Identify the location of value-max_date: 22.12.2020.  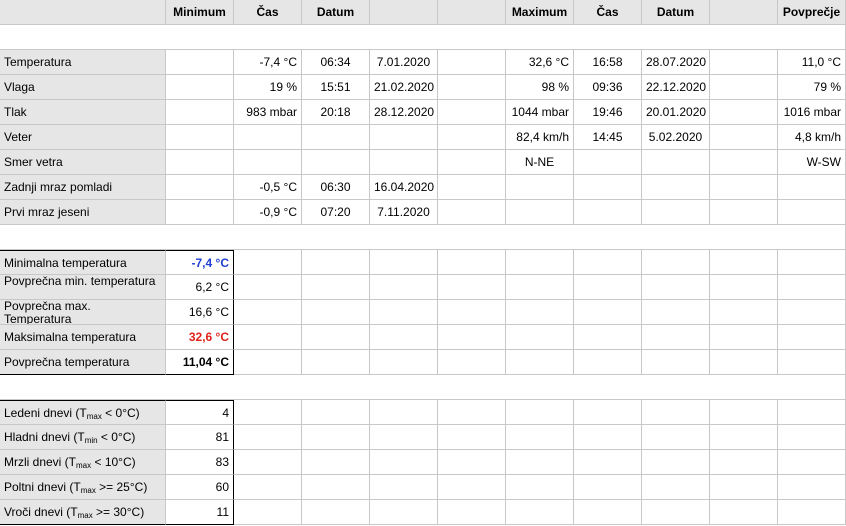
(676, 87).